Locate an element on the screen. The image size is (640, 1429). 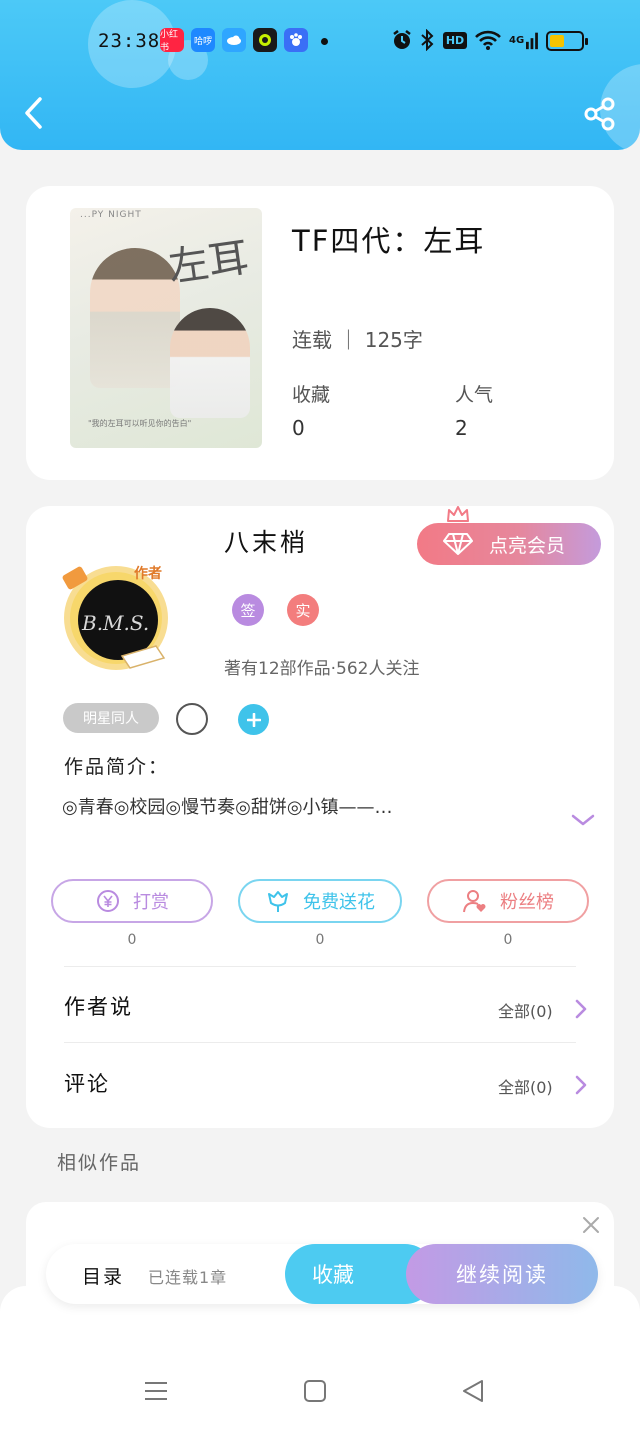
hd-icon: HD is located at coordinates (455, 40).